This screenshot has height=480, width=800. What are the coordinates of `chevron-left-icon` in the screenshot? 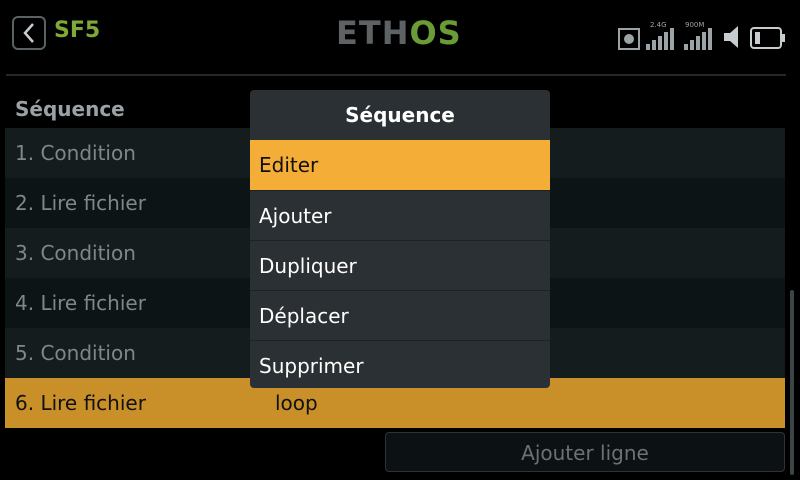 It's located at (28, 33).